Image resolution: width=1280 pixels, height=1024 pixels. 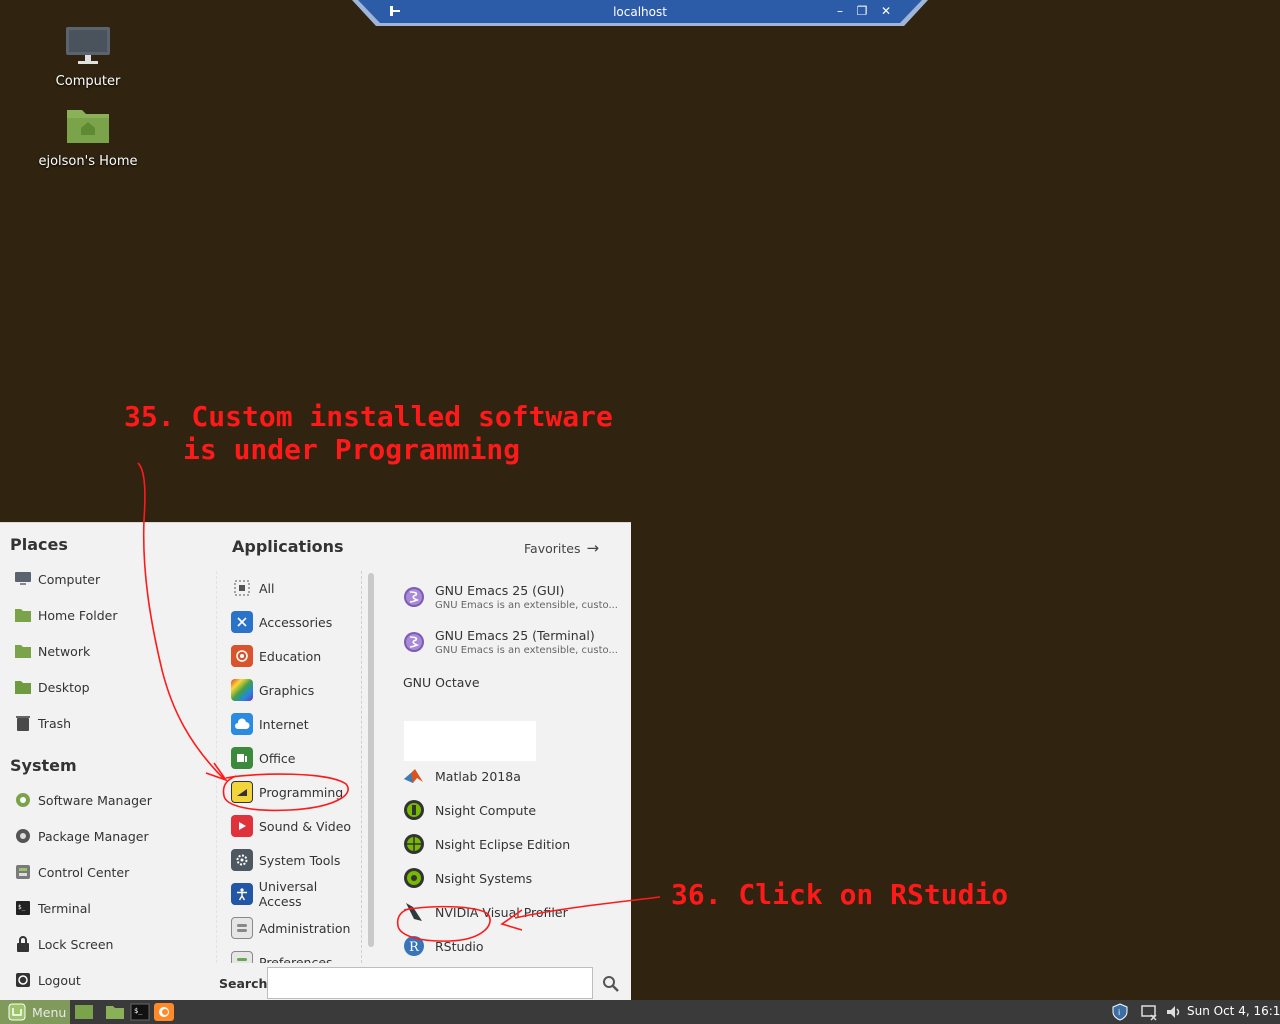 I want to click on firefox-icon, so click(x=164, y=1012).